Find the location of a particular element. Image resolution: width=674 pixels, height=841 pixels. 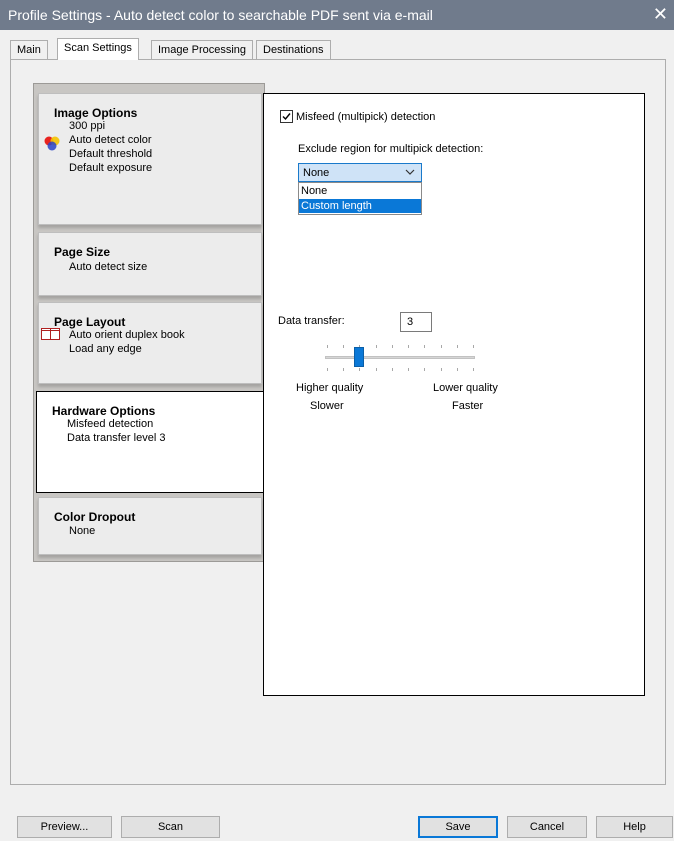

chevron-down-icon is located at coordinates (410, 172).